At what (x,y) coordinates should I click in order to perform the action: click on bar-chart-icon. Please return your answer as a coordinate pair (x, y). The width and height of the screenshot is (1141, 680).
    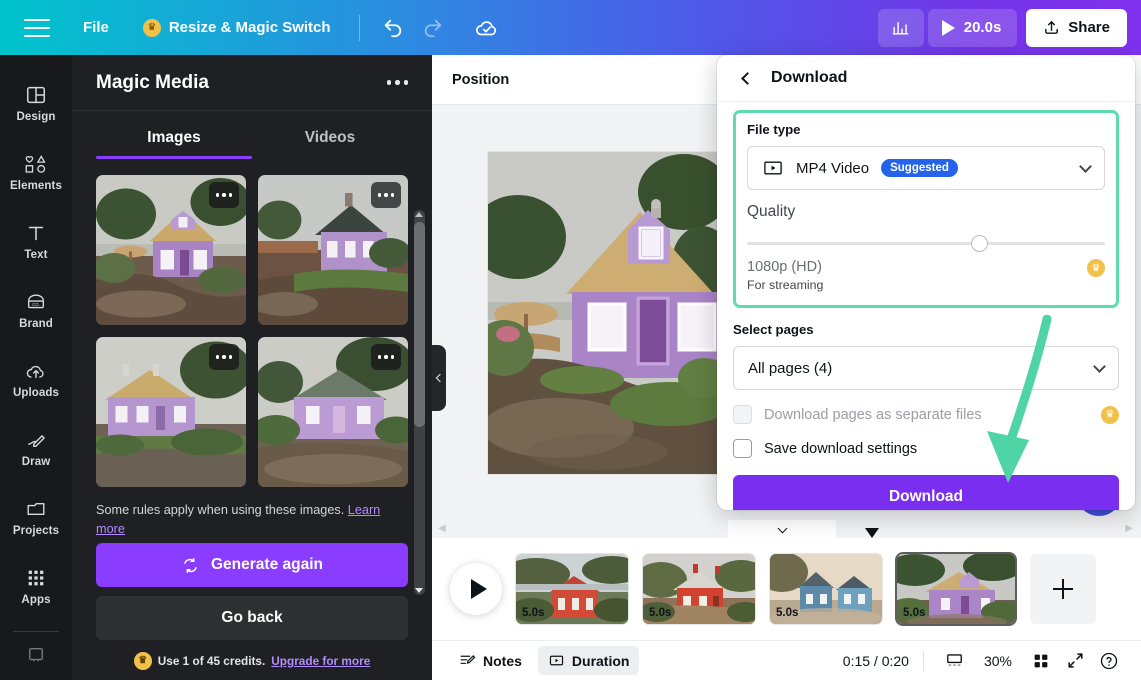
    Looking at the image, I should click on (900, 27).